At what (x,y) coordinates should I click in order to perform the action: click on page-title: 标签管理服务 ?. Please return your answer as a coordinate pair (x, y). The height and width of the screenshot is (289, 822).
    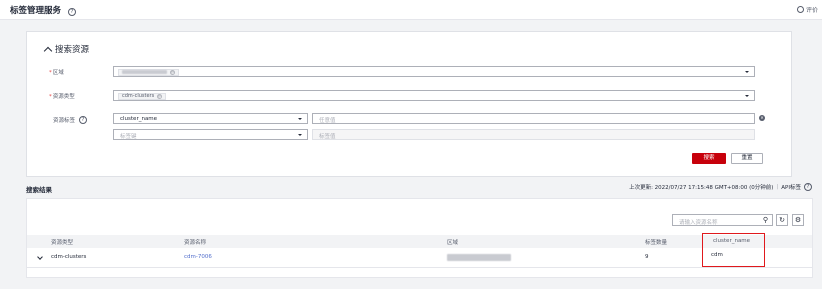
    Looking at the image, I should click on (43, 10).